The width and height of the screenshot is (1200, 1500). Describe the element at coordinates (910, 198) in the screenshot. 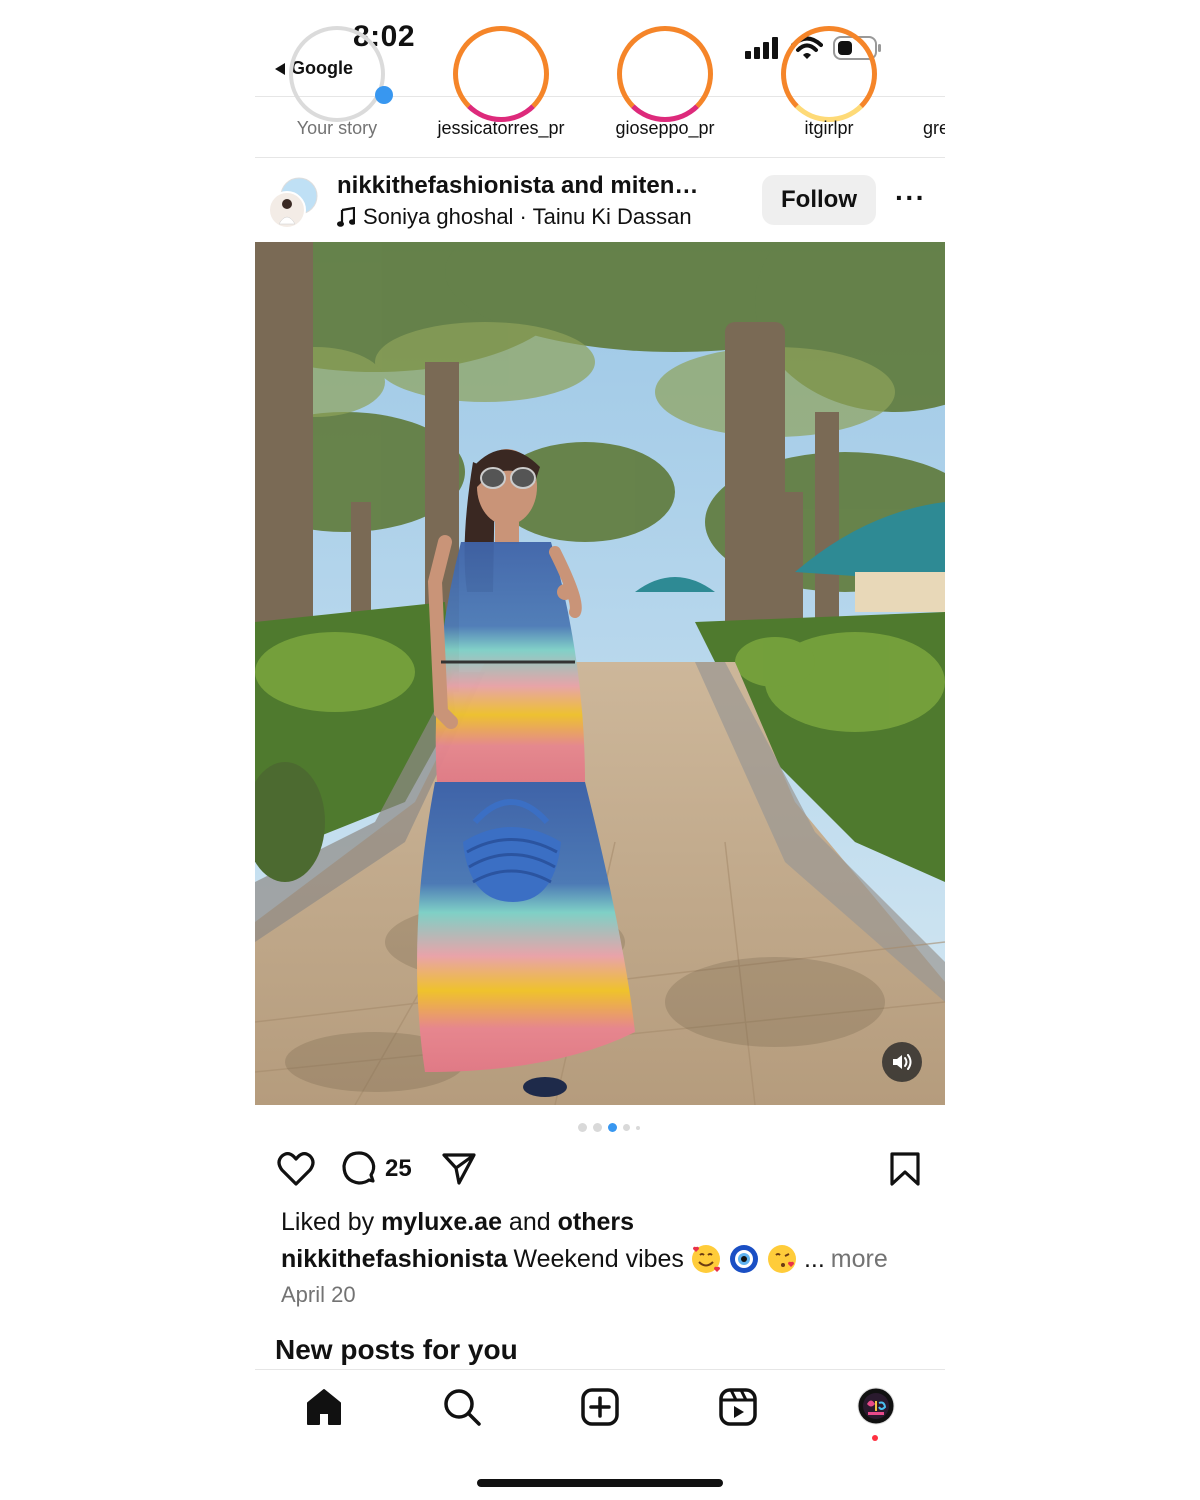

I see `more-options-icon: ···` at that location.